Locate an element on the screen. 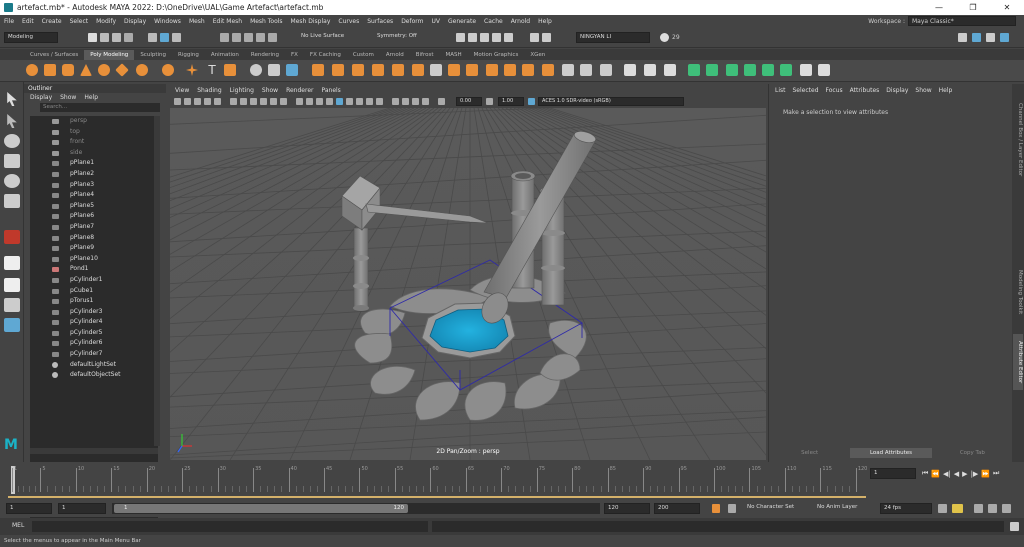 This screenshot has width=1024, height=547. range-slider-handle: 1 120 is located at coordinates (261, 508).